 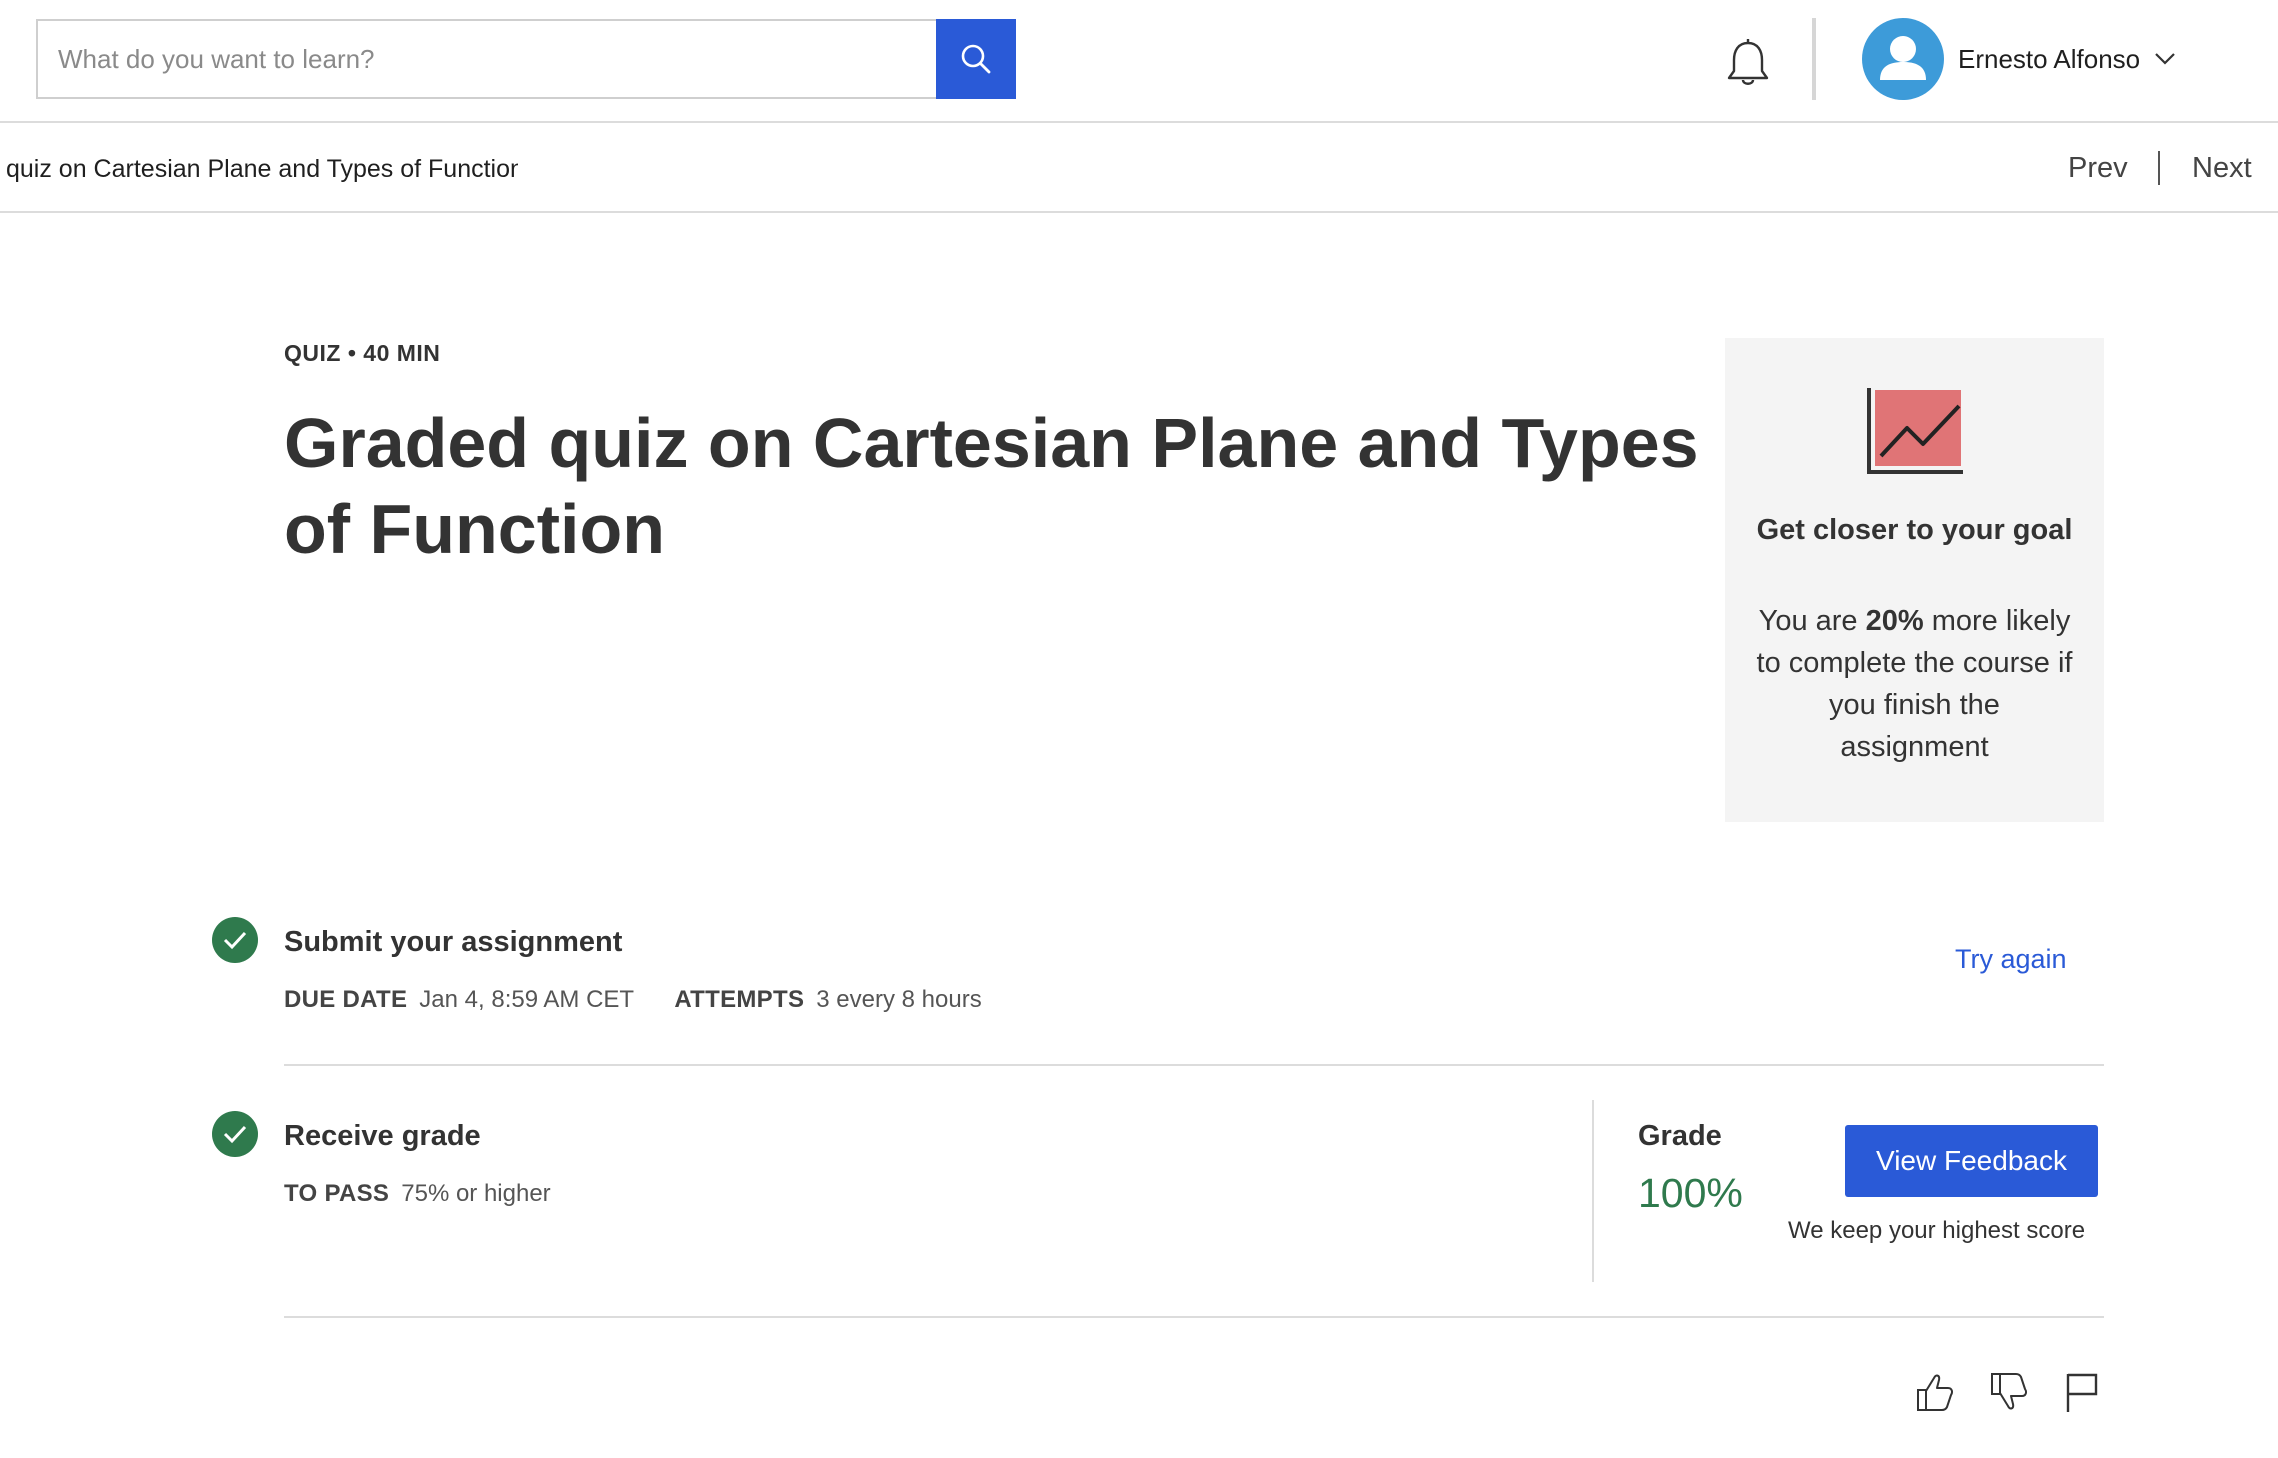 I want to click on submit-assignment-title: Submit your assignment, so click(x=453, y=942).